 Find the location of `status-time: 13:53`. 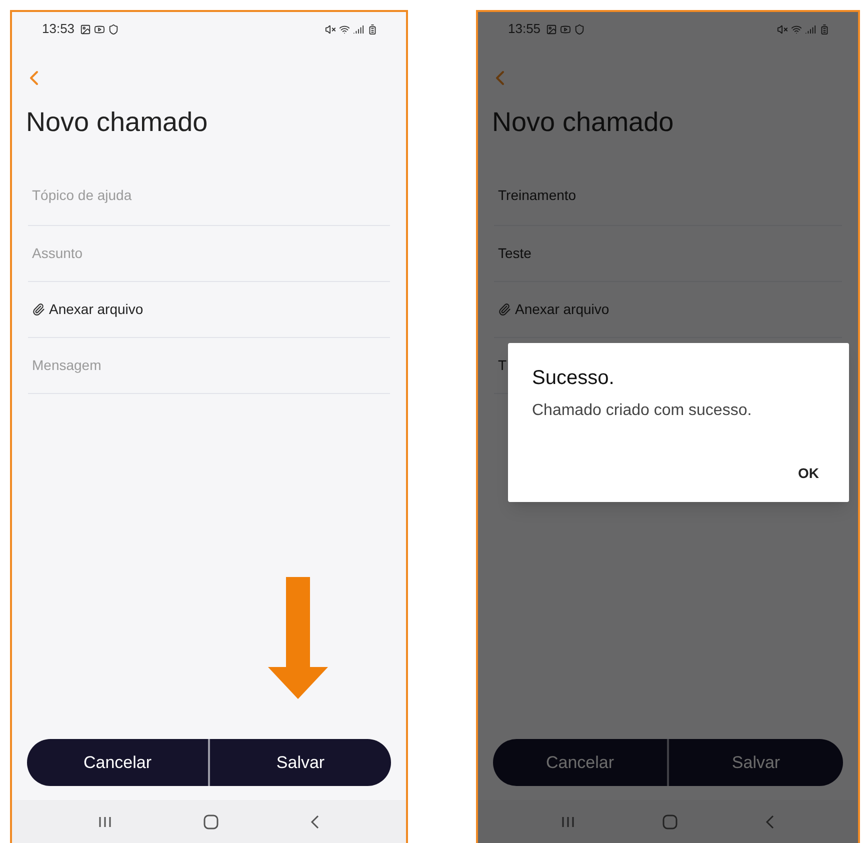

status-time: 13:53 is located at coordinates (58, 29).